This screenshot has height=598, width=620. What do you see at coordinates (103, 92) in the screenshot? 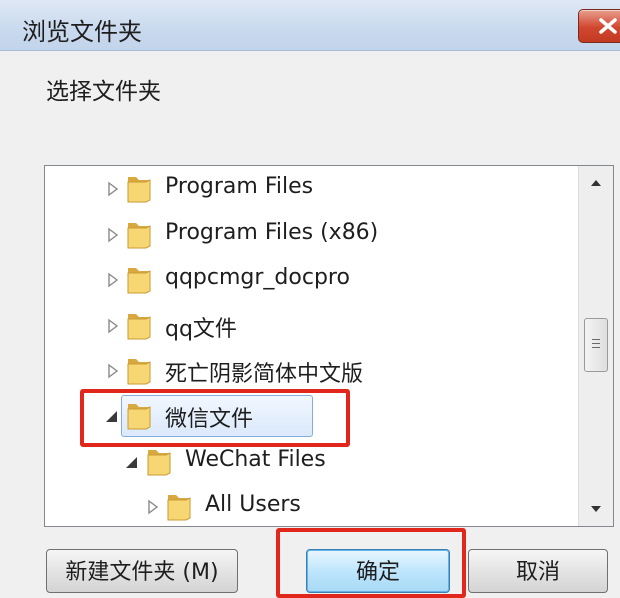
I see `dialog-prompt: 选择文件夹` at bounding box center [103, 92].